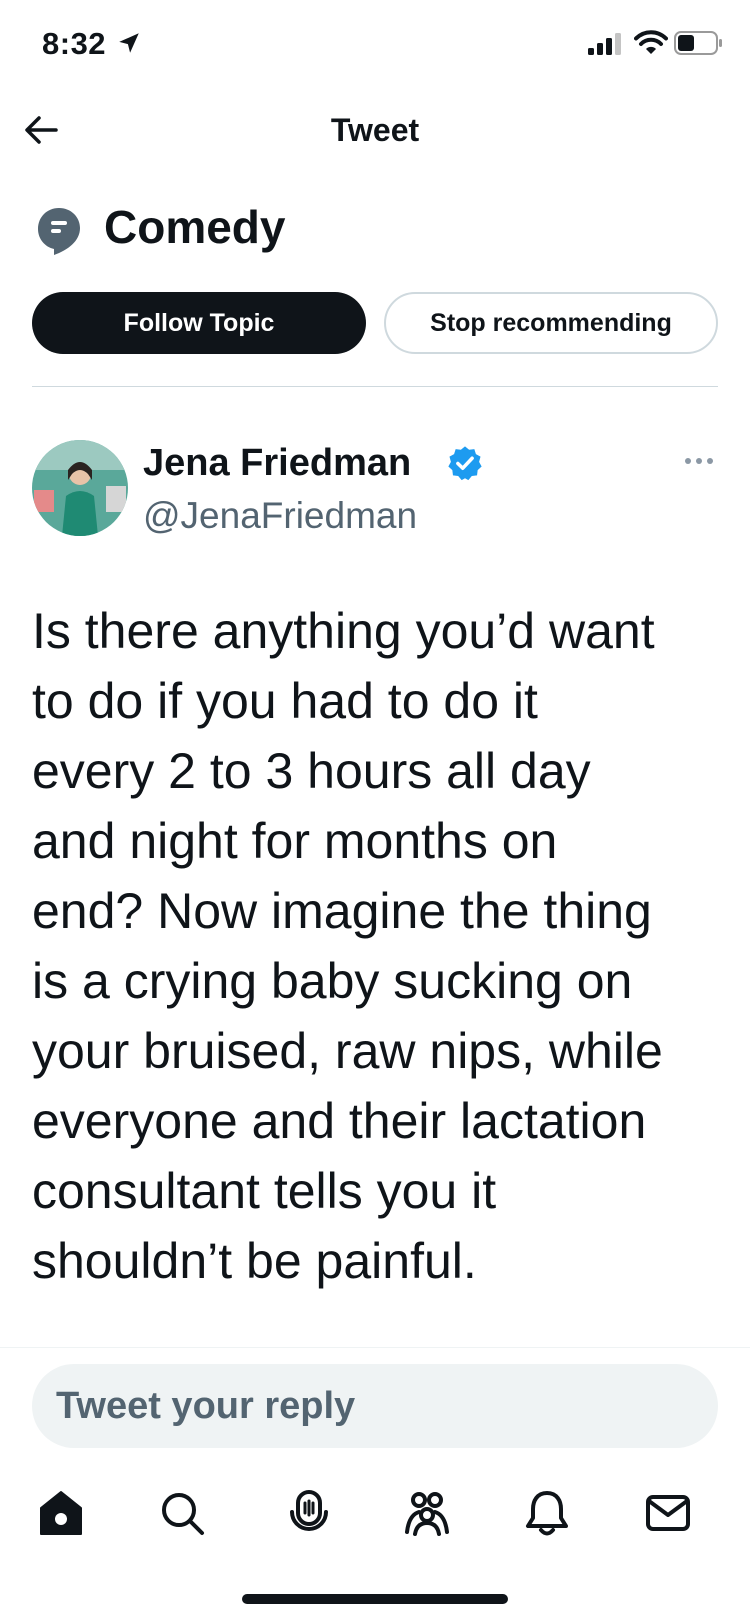 This screenshot has height=1624, width=750. What do you see at coordinates (59, 231) in the screenshot?
I see `topic-bubble-icon` at bounding box center [59, 231].